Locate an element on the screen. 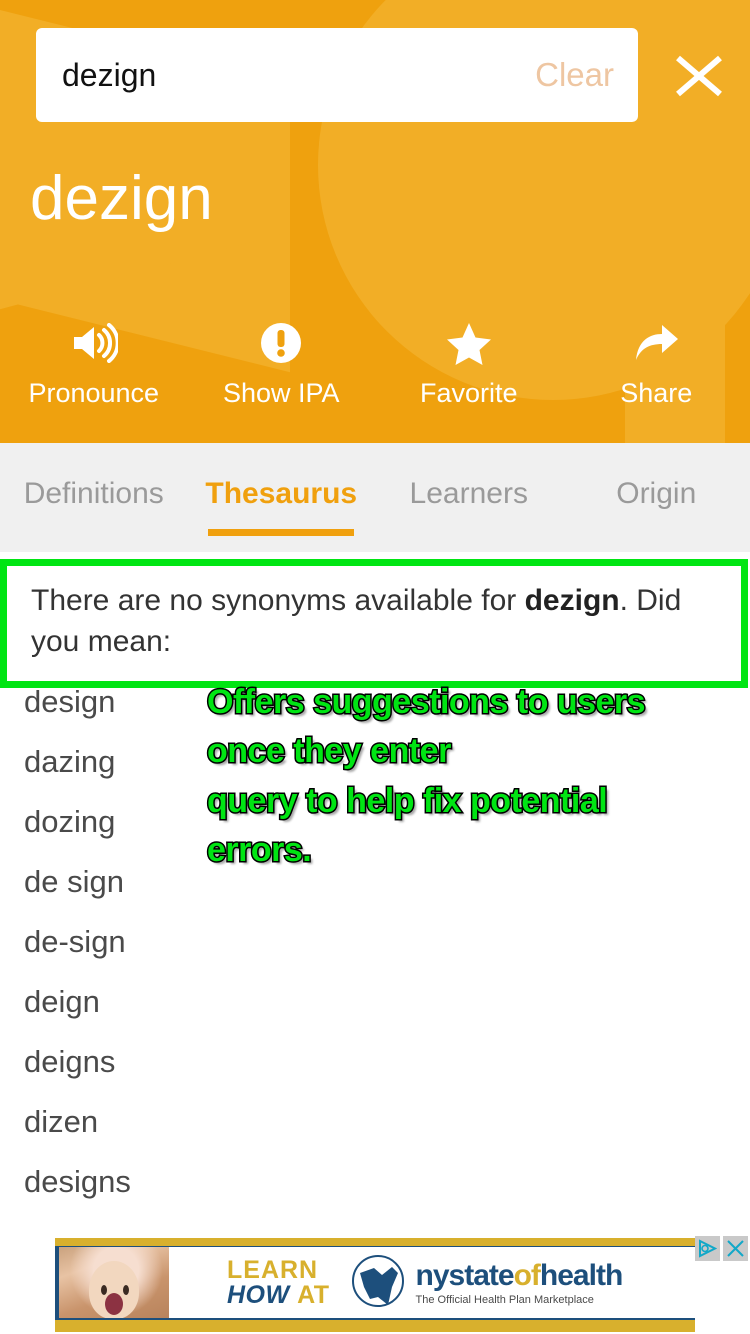 The width and height of the screenshot is (750, 1334). header-actions: Pronounce Show IPA Favorite Share is located at coordinates (375, 364).